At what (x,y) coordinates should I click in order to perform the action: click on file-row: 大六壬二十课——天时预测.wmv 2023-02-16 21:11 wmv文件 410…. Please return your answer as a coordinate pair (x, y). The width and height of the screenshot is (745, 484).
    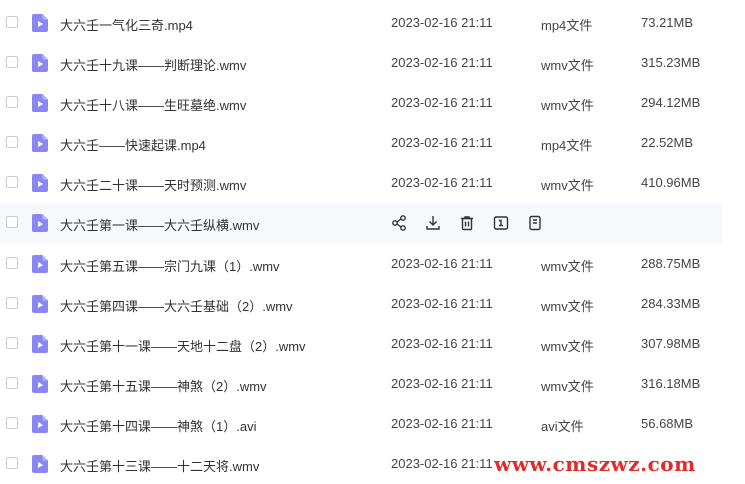
    Looking at the image, I should click on (361, 183).